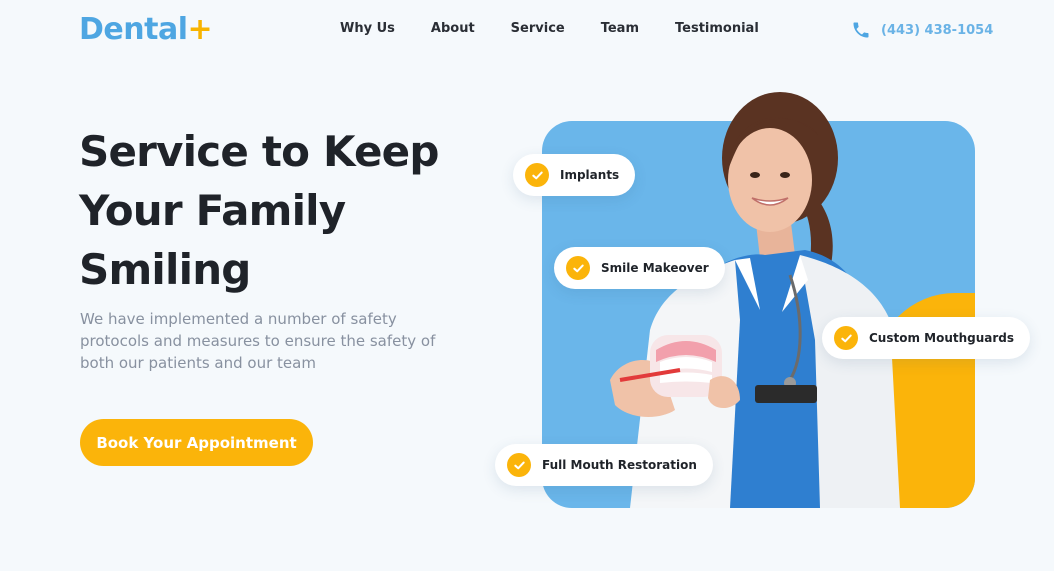 This screenshot has width=1054, height=571. I want to click on service-label: Implants, so click(590, 175).